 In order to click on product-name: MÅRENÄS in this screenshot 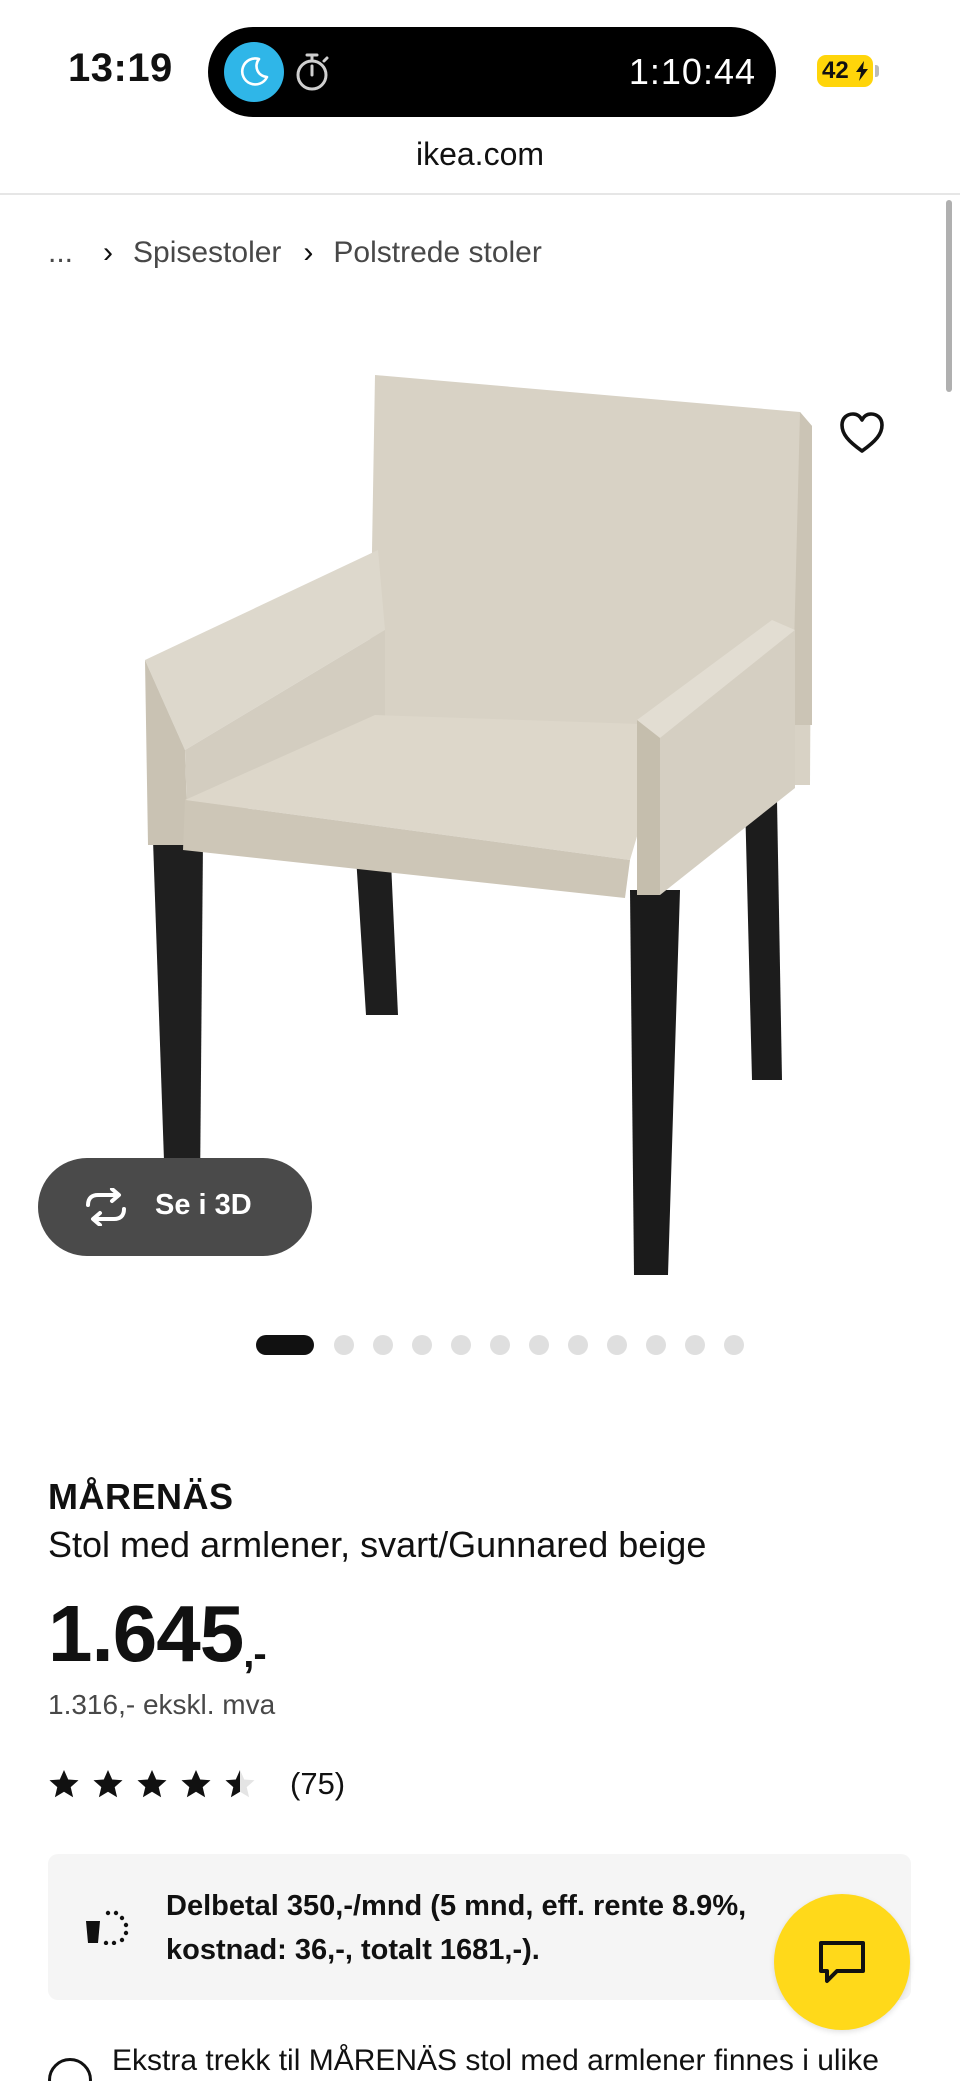, I will do `click(141, 1496)`.